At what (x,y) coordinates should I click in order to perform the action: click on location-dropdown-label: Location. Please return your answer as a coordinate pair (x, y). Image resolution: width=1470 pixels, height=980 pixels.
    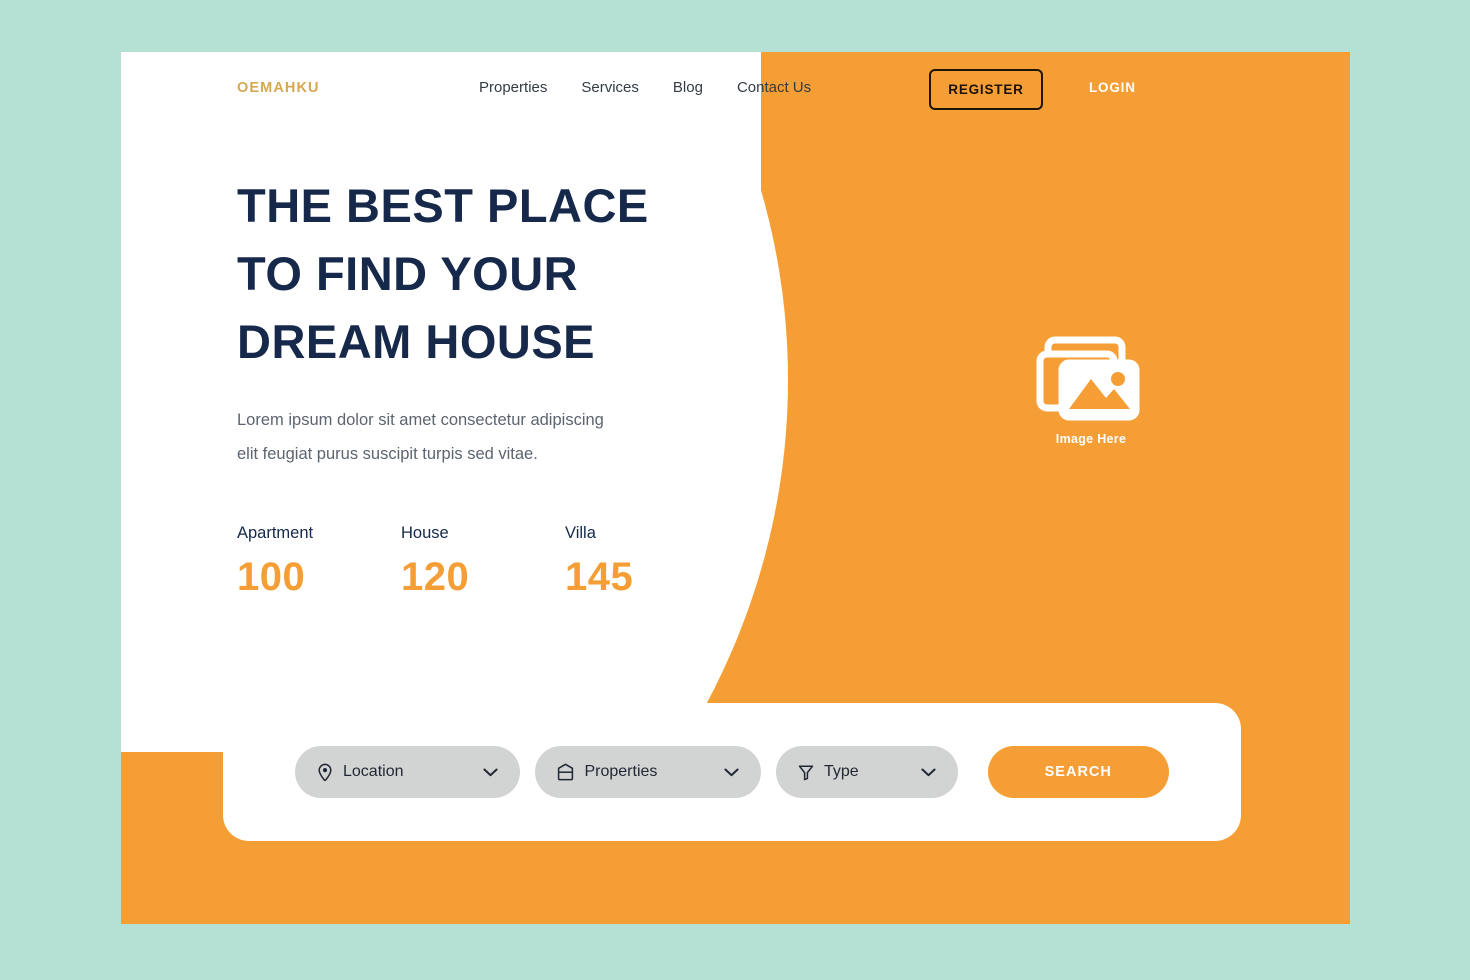
    Looking at the image, I should click on (373, 771).